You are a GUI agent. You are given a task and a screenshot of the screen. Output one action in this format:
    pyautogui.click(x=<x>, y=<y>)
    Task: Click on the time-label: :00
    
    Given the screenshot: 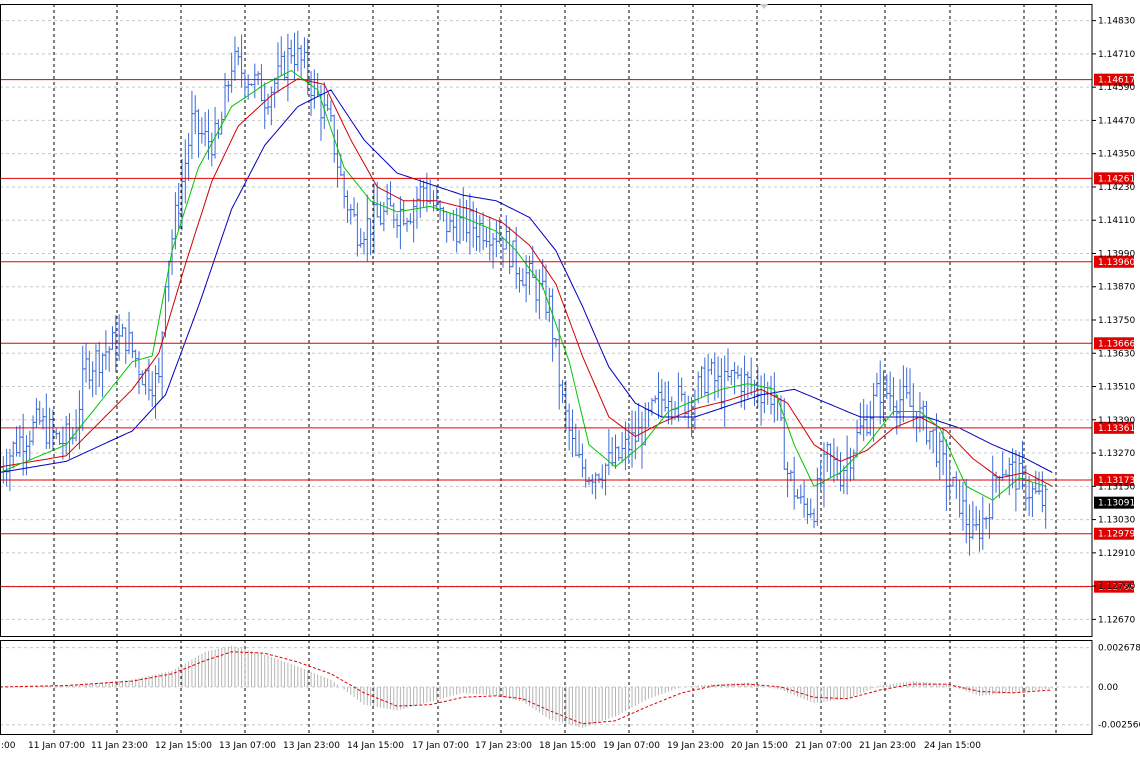 What is the action you would take?
    pyautogui.click(x=8, y=746)
    